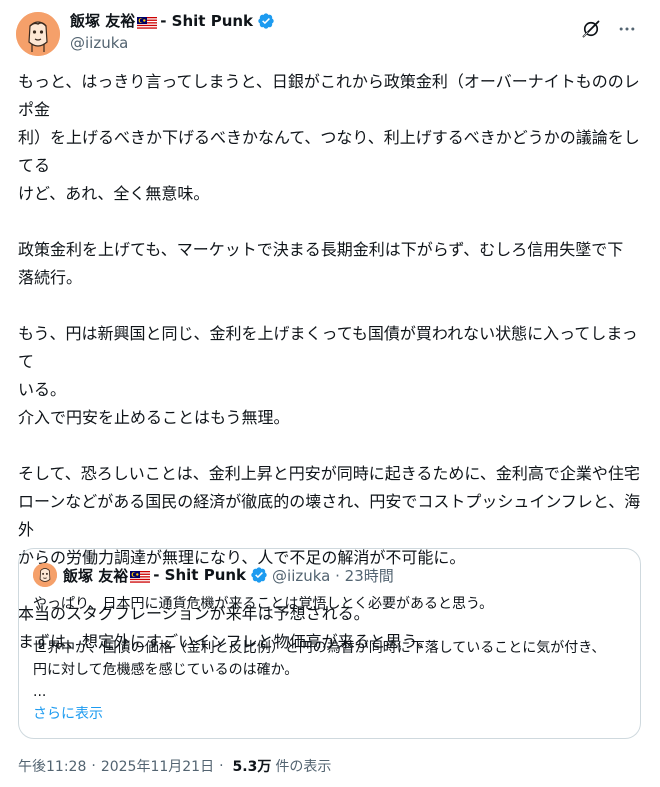 This screenshot has height=787, width=660. Describe the element at coordinates (96, 575) in the screenshot. I see `quoted-author-name: 飯塚 友裕` at that location.